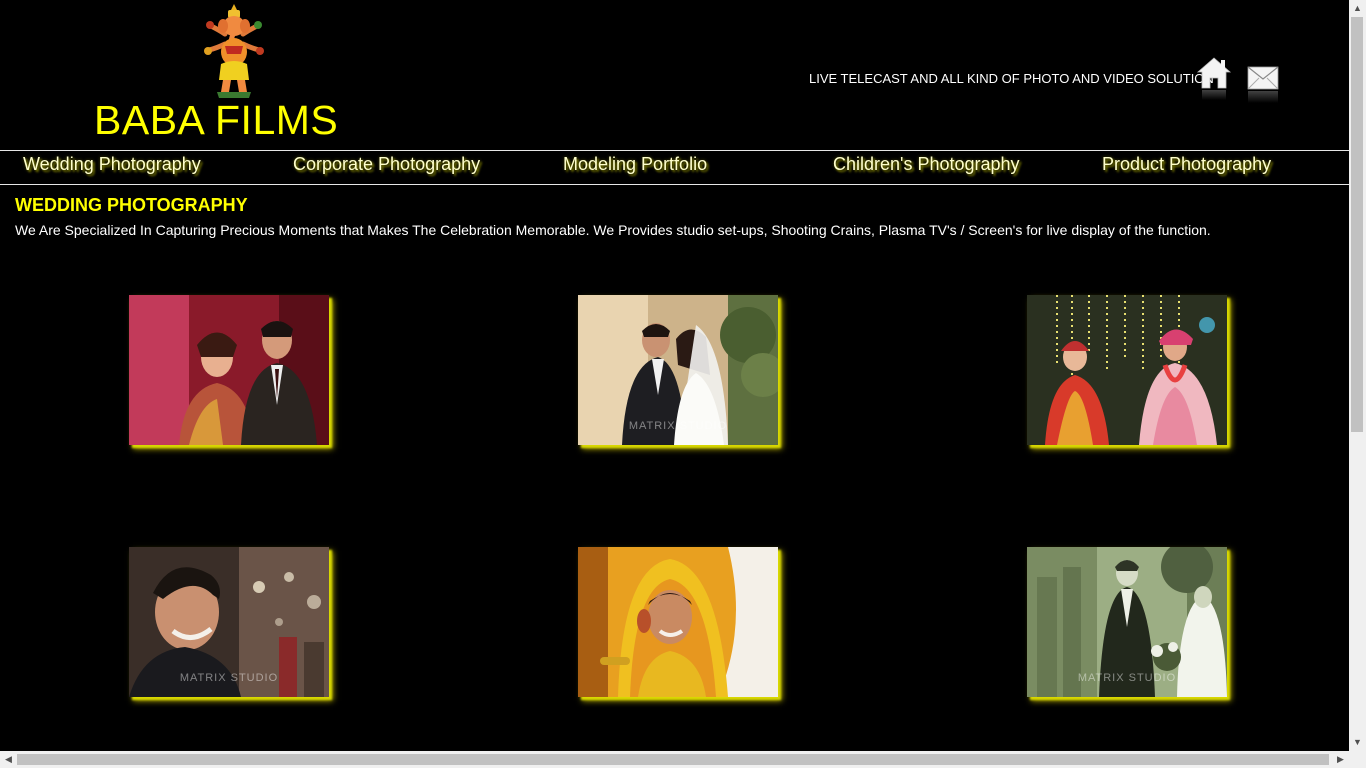 This screenshot has height=768, width=1366. What do you see at coordinates (926, 164) in the screenshot?
I see `nav-childrens-photography: Children's Photography` at bounding box center [926, 164].